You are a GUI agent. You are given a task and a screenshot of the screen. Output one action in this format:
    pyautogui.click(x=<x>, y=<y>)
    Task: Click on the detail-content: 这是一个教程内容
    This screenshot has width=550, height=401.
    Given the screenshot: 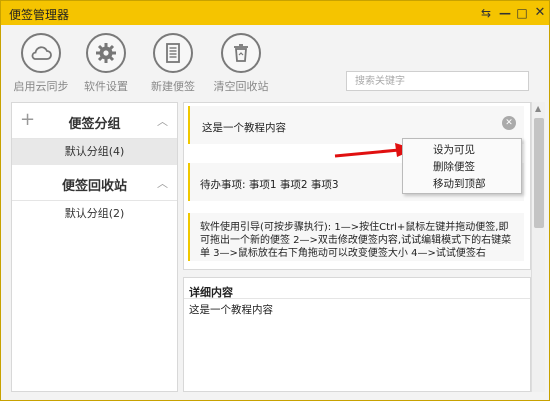 What is the action you would take?
    pyautogui.click(x=231, y=309)
    